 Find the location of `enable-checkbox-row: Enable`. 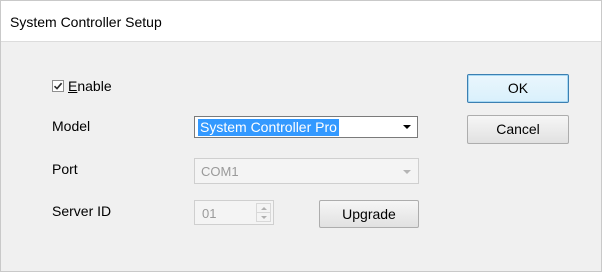

enable-checkbox-row: Enable is located at coordinates (82, 86).